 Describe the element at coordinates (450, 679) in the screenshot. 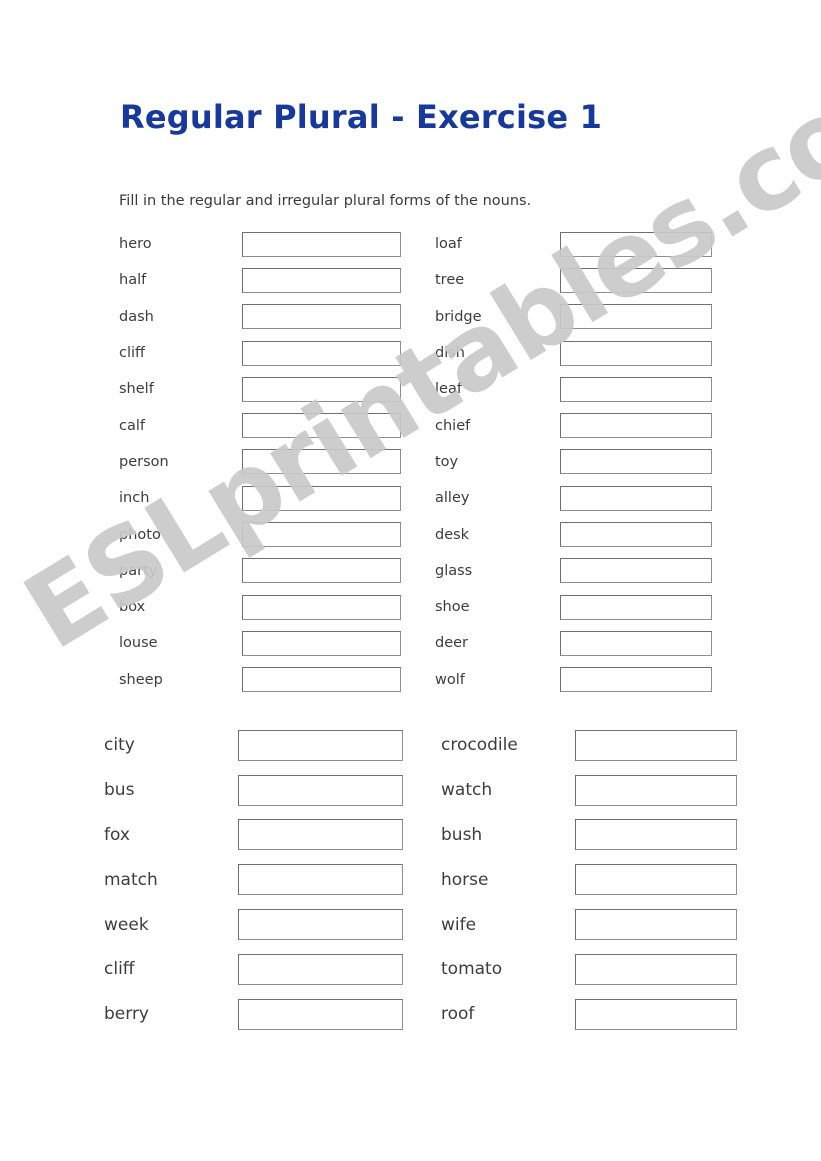

I see `noun-label: wolf` at that location.